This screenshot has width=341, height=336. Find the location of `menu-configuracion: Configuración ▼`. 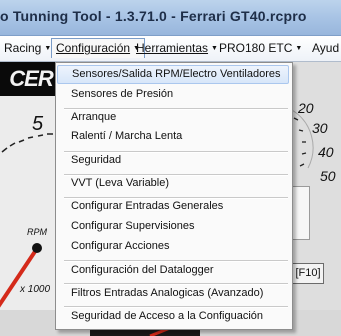

menu-configuracion: Configuración ▼ is located at coordinates (98, 48).